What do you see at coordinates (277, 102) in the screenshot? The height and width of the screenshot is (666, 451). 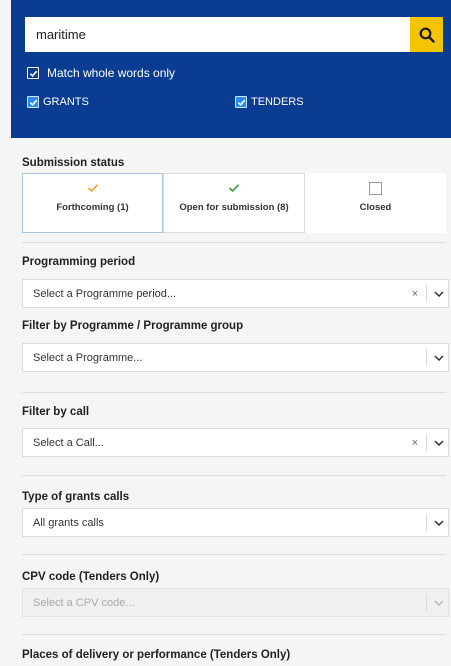 I see `tenders-label: TENDERS` at bounding box center [277, 102].